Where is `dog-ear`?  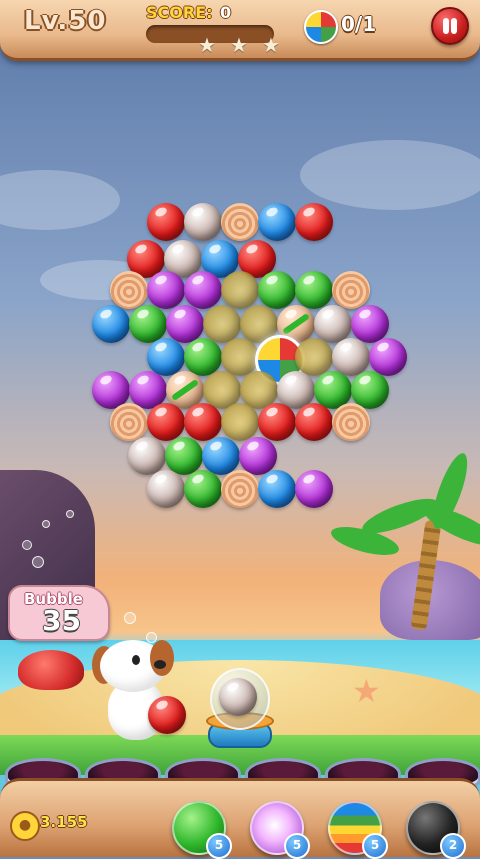
dog-ear is located at coordinates (162, 658).